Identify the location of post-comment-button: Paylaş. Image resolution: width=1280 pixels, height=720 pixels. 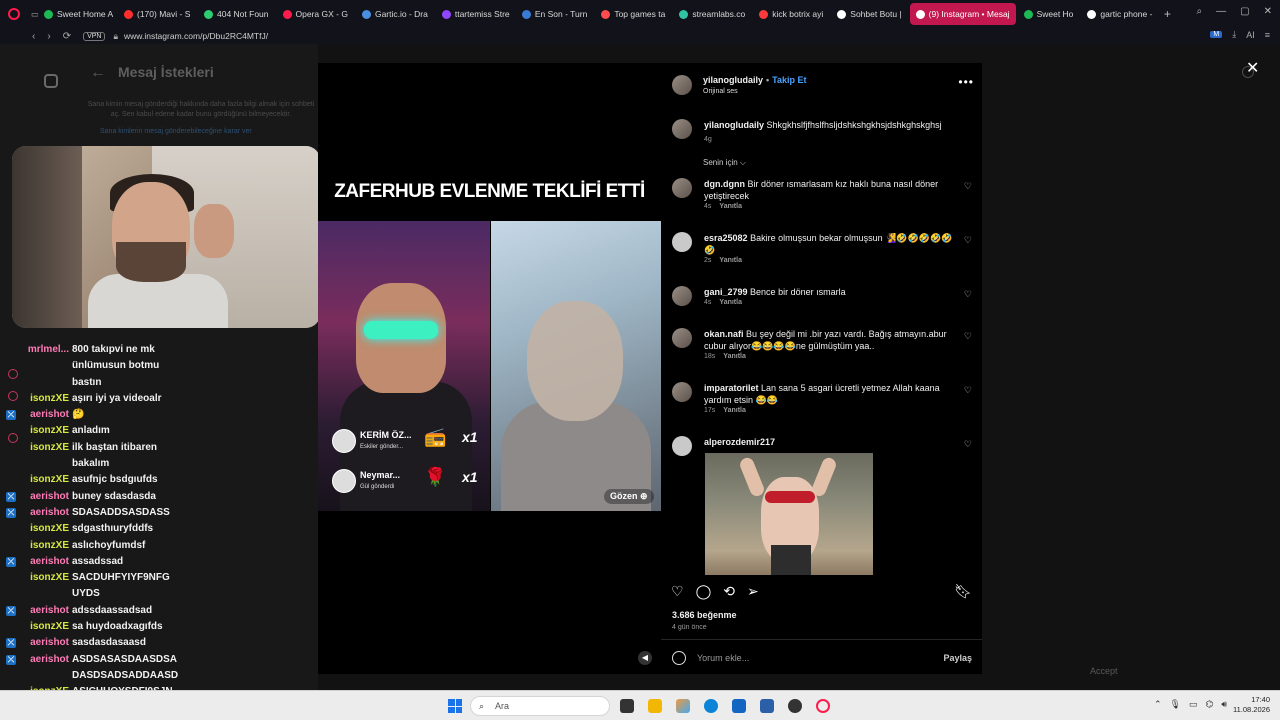
(957, 658).